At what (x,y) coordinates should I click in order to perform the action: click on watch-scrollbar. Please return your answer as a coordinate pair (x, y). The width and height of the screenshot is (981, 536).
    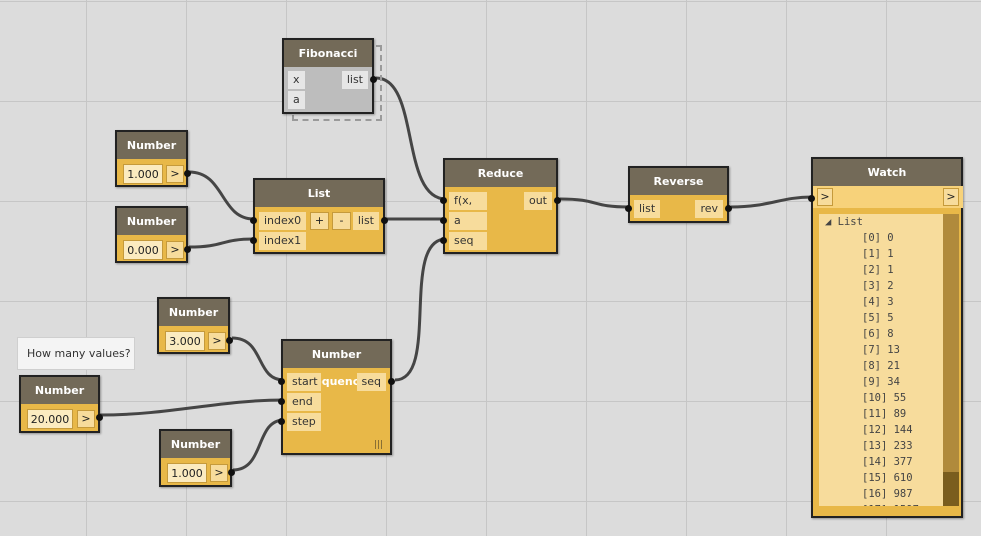
    Looking at the image, I should click on (951, 360).